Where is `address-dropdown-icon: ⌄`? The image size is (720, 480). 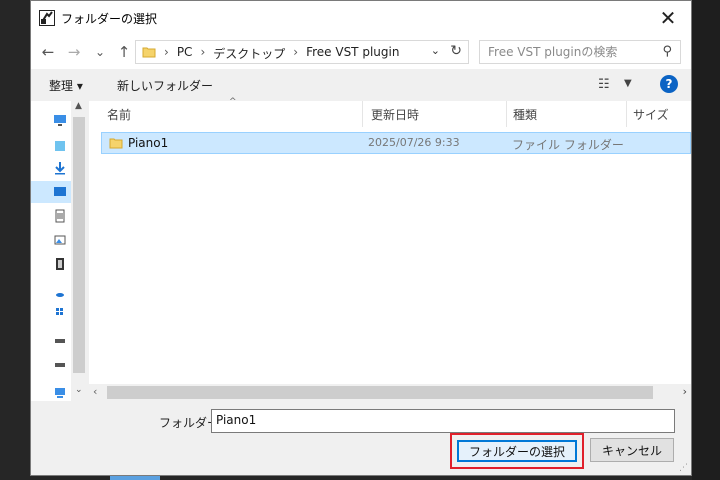 address-dropdown-icon: ⌄ is located at coordinates (435, 50).